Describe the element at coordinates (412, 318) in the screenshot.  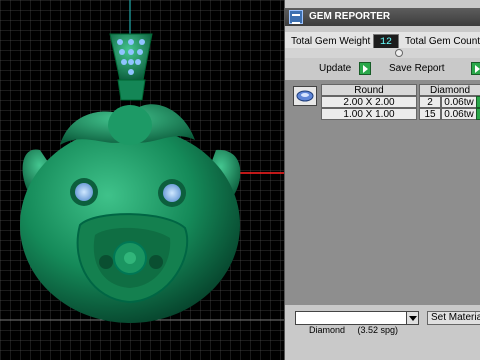
I see `chevron-down-icon` at that location.